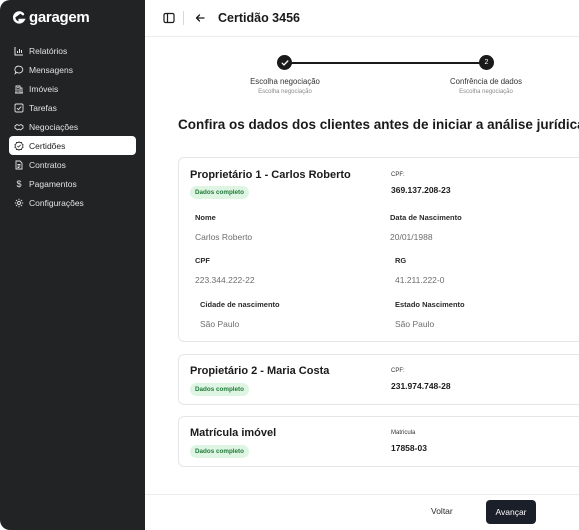 This screenshot has height=530, width=579. What do you see at coordinates (19, 203) in the screenshot?
I see `gear-icon` at bounding box center [19, 203].